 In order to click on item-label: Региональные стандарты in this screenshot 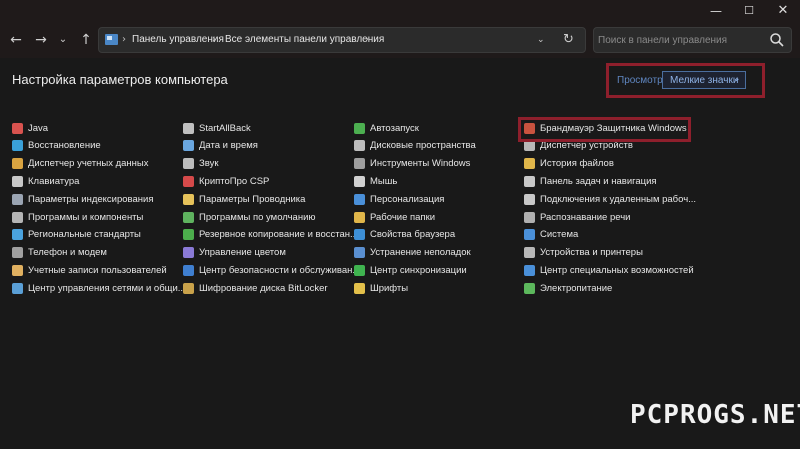, I will do `click(84, 235)`.